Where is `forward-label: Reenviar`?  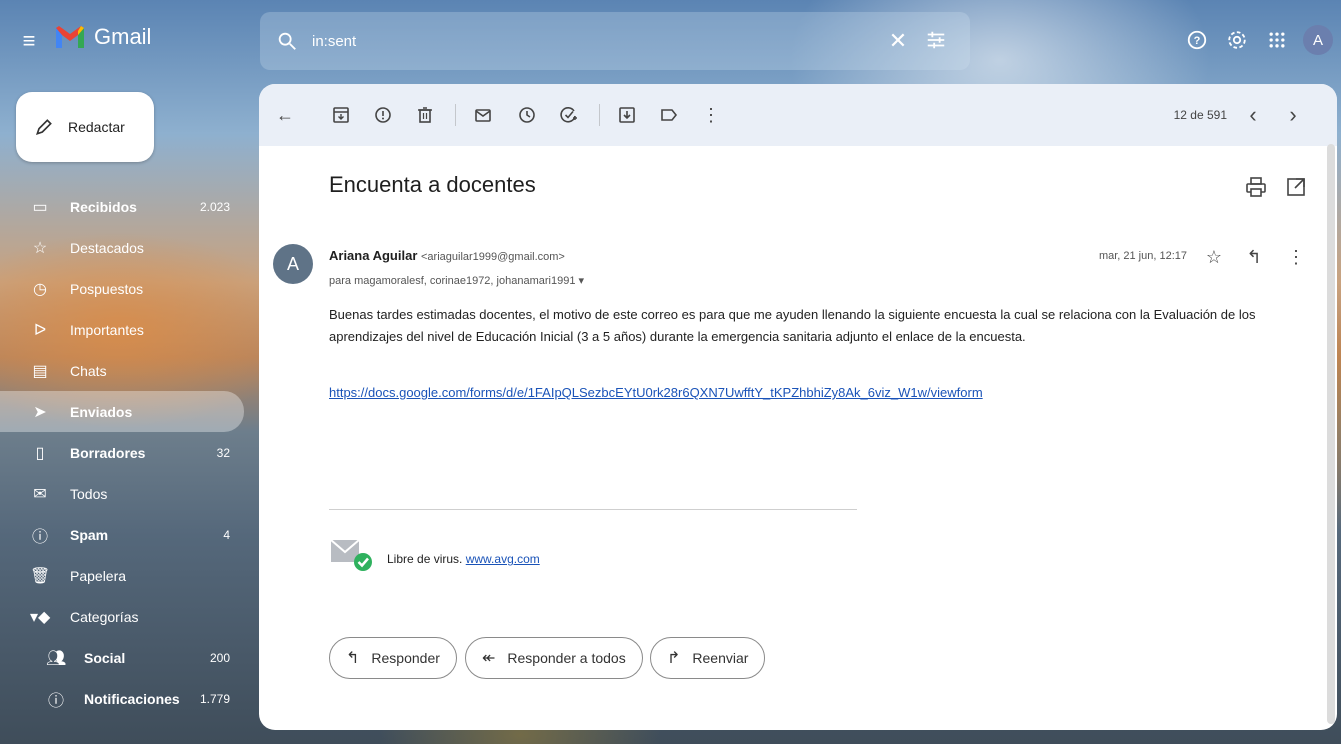
forward-label: Reenviar is located at coordinates (720, 658).